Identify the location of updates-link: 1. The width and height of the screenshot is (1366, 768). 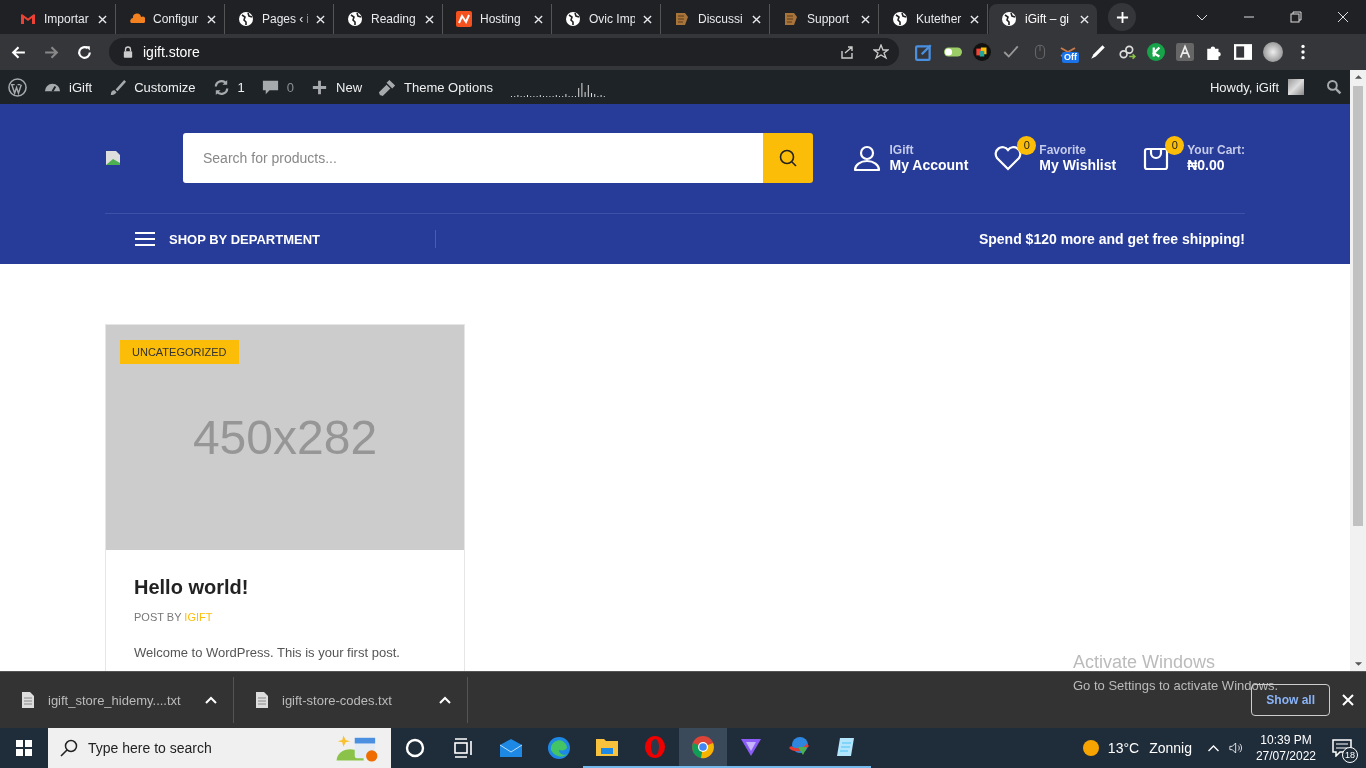
(228, 87).